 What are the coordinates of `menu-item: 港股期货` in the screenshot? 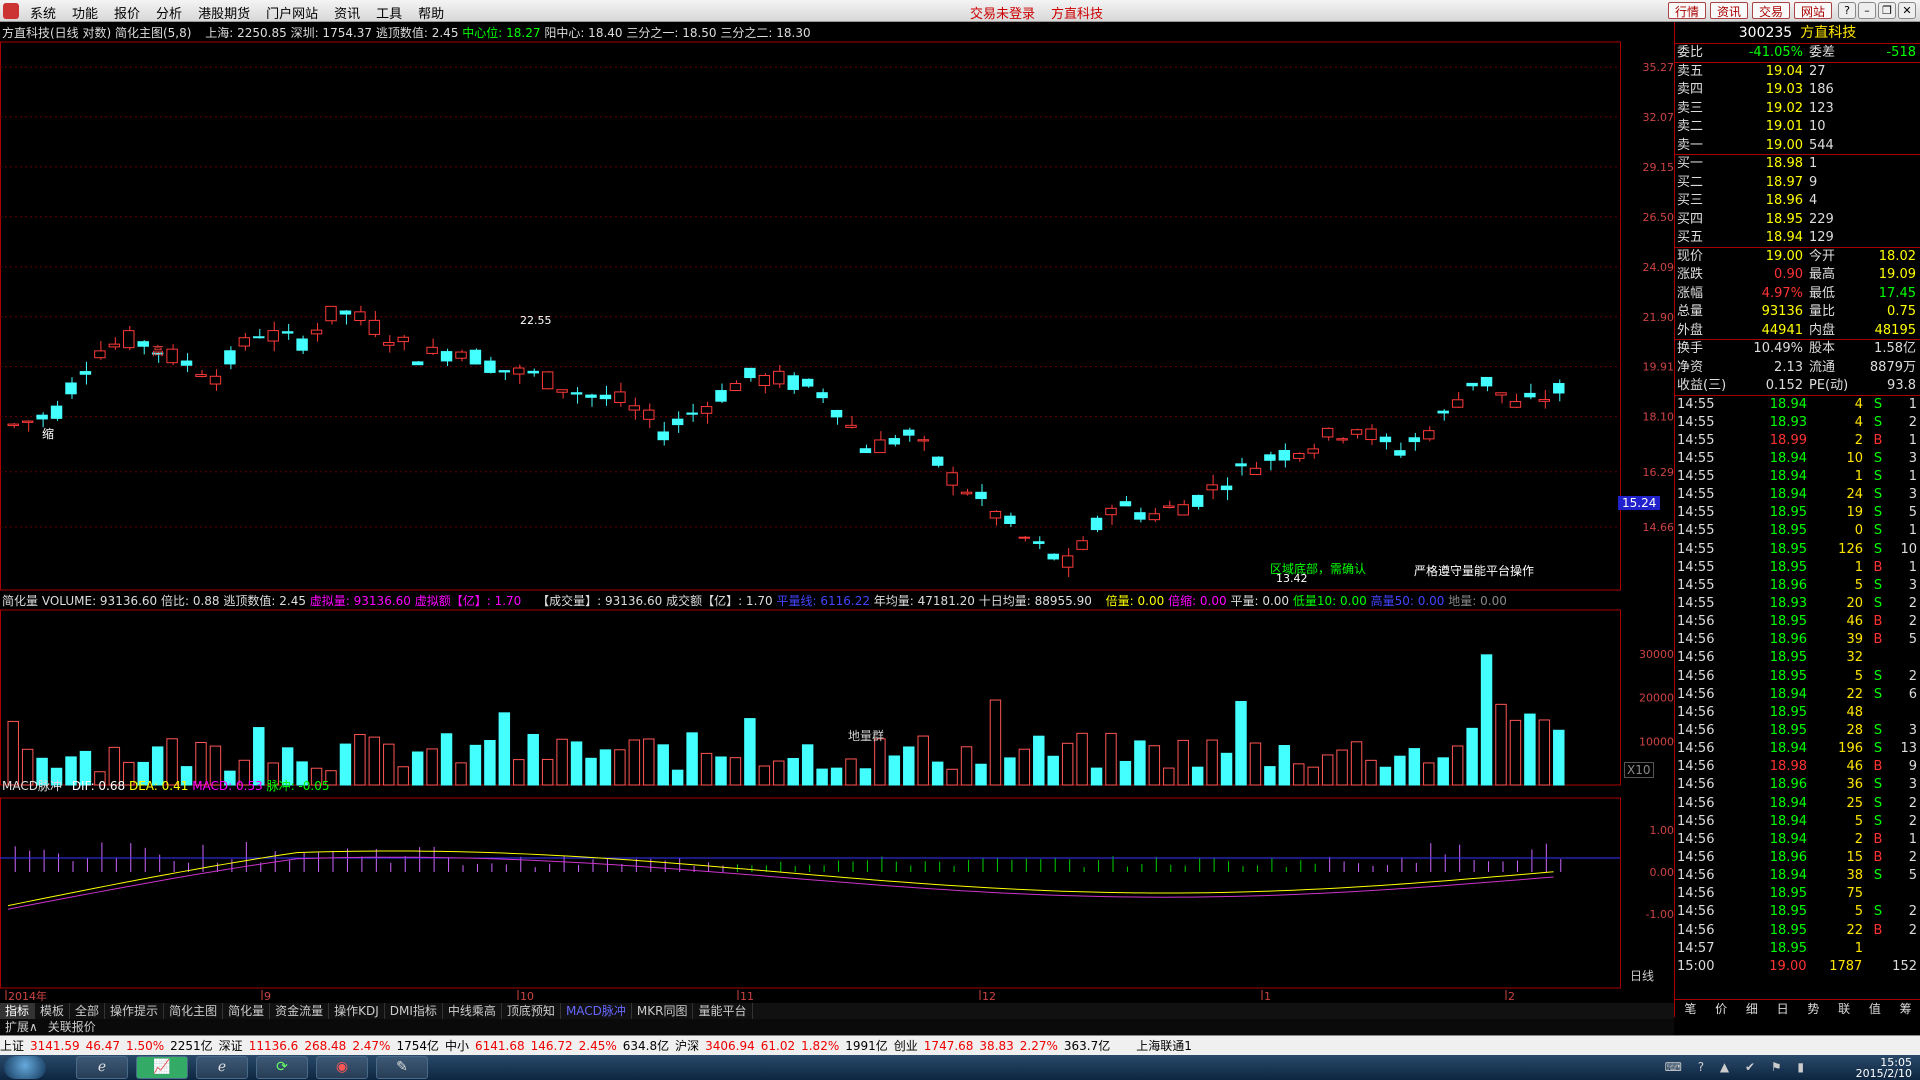 It's located at (224, 12).